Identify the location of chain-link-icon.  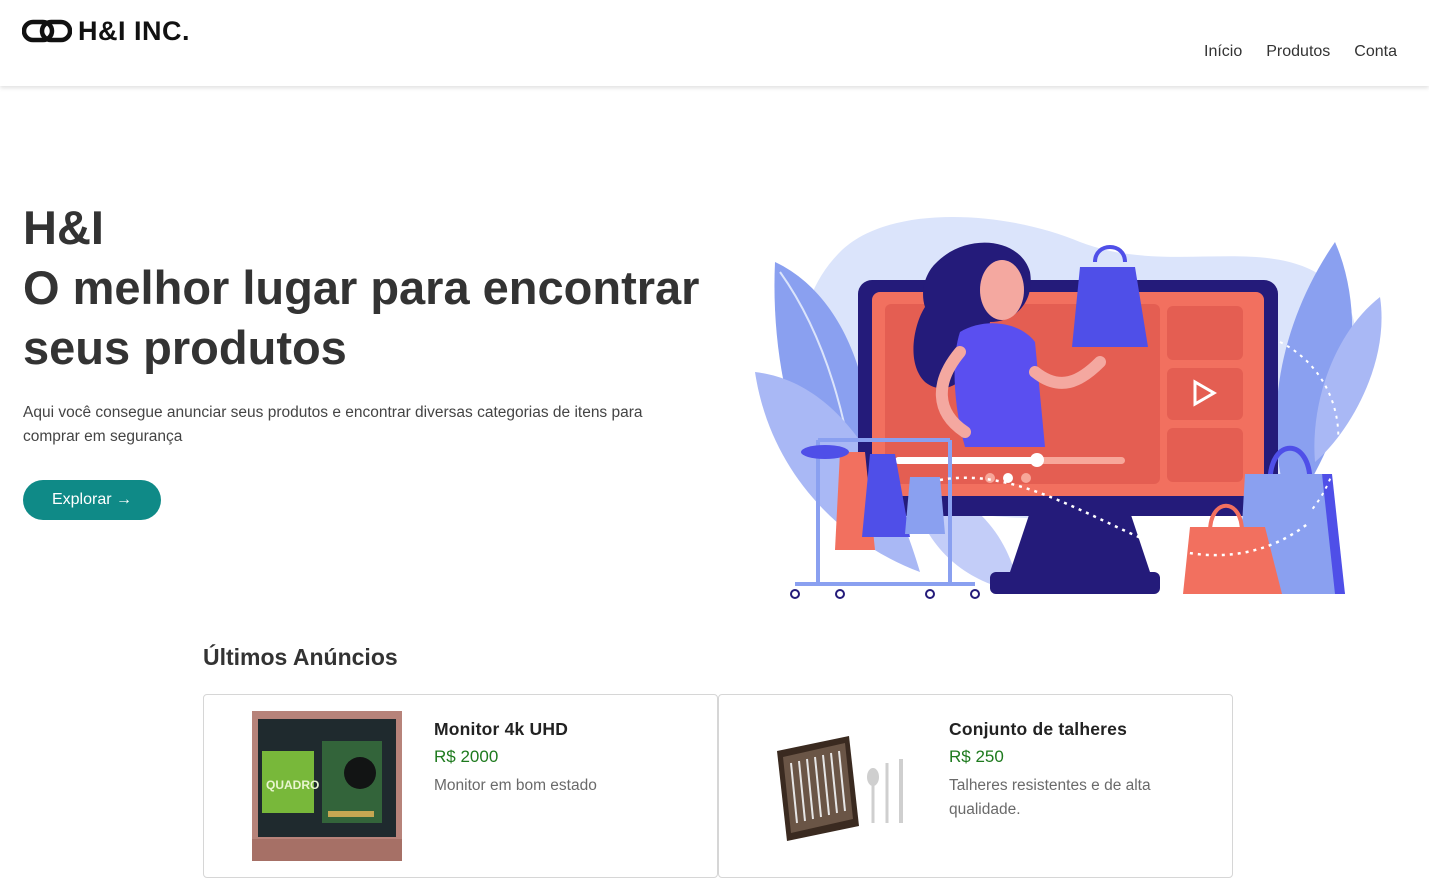
(47, 31).